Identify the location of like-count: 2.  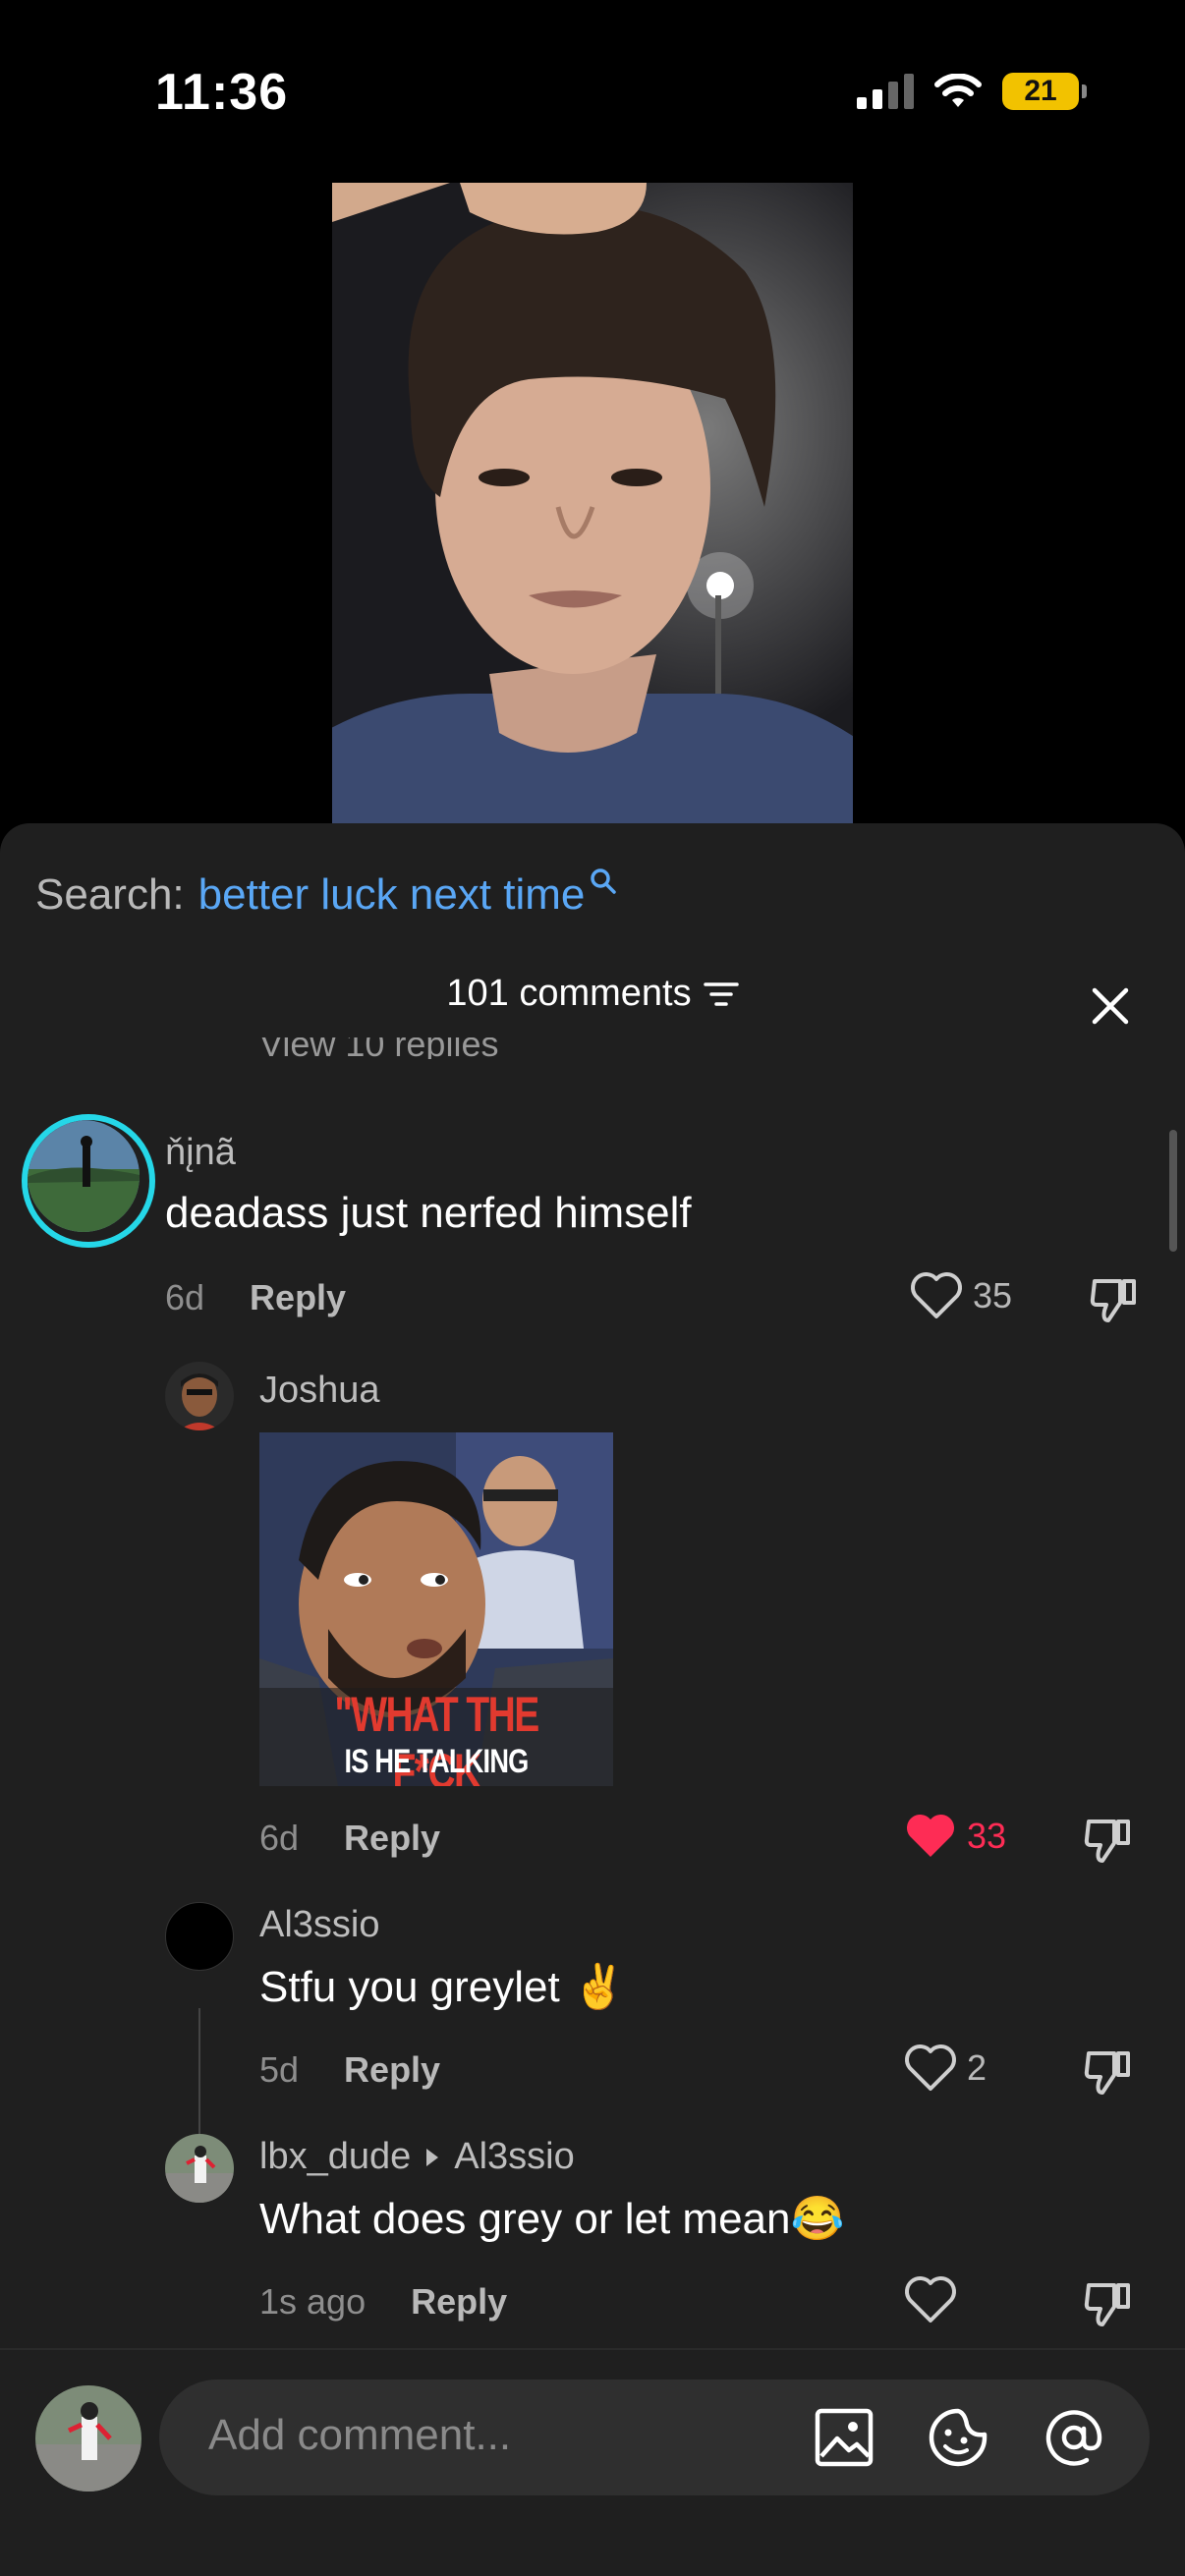
(978, 2067).